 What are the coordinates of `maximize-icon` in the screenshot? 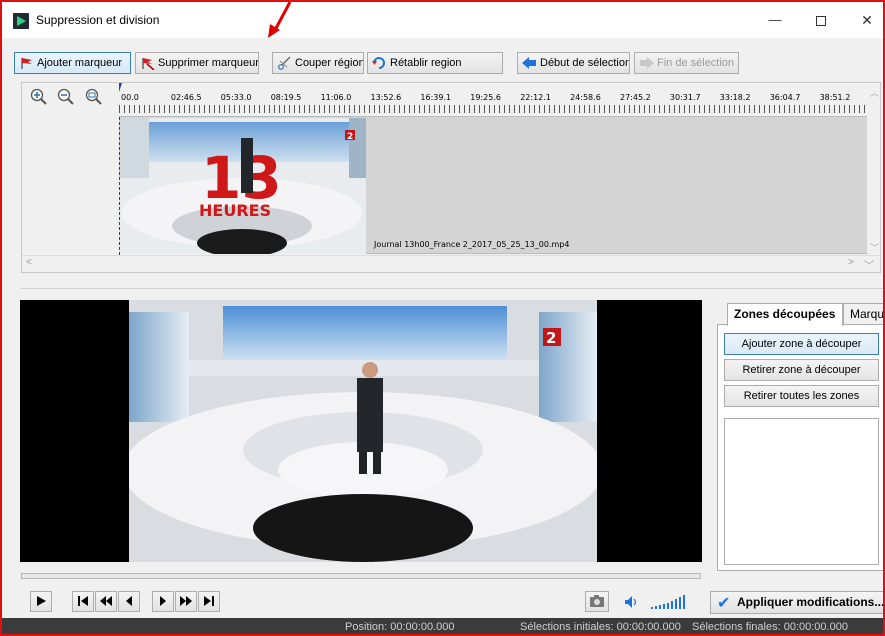 It's located at (821, 20).